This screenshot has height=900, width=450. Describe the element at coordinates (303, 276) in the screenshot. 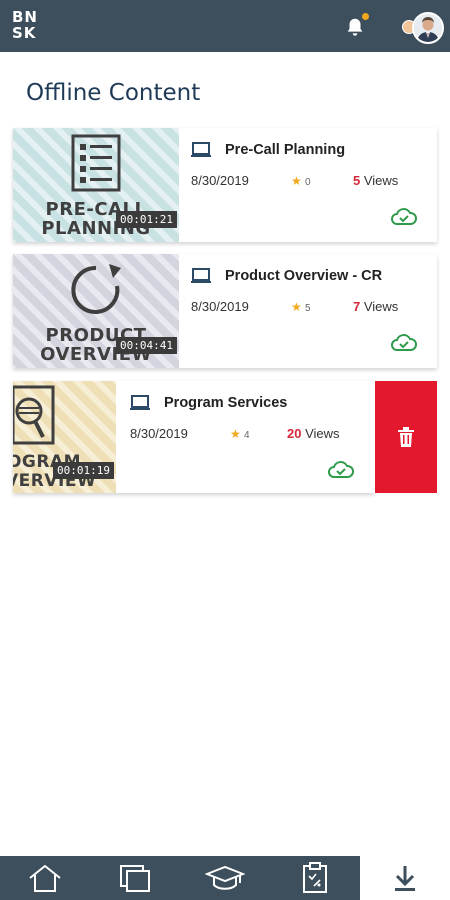

I see `content-title: Product Overview - CR` at that location.